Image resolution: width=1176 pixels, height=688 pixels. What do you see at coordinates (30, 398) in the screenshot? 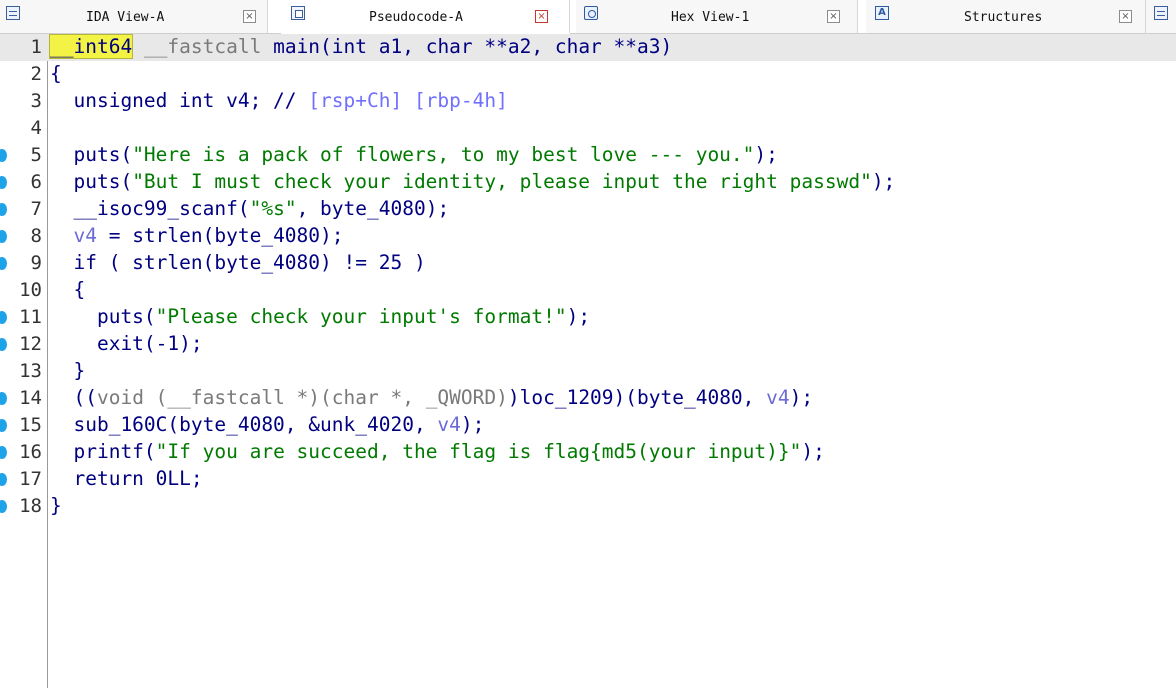
I see `line-number: 14` at bounding box center [30, 398].